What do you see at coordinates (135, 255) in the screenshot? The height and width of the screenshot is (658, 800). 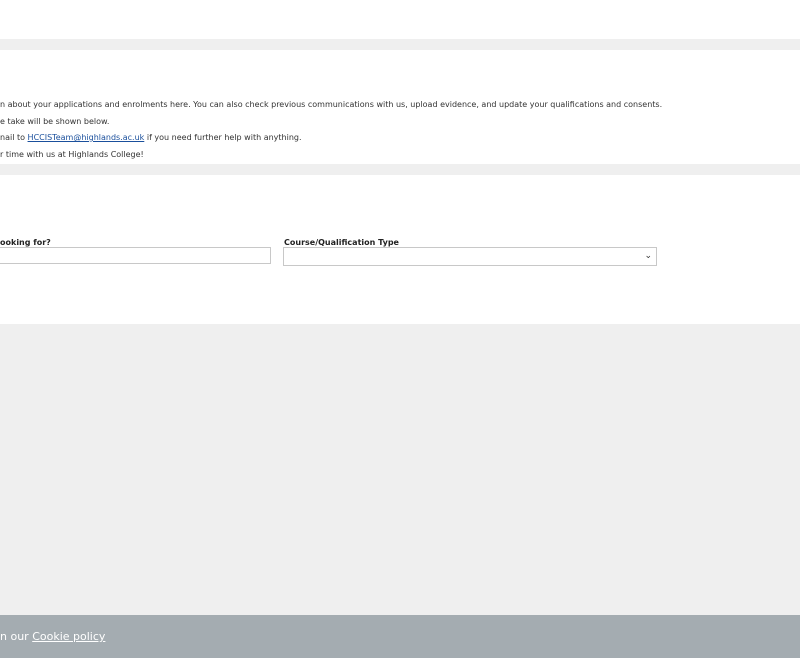 I see `looking-for-input` at bounding box center [135, 255].